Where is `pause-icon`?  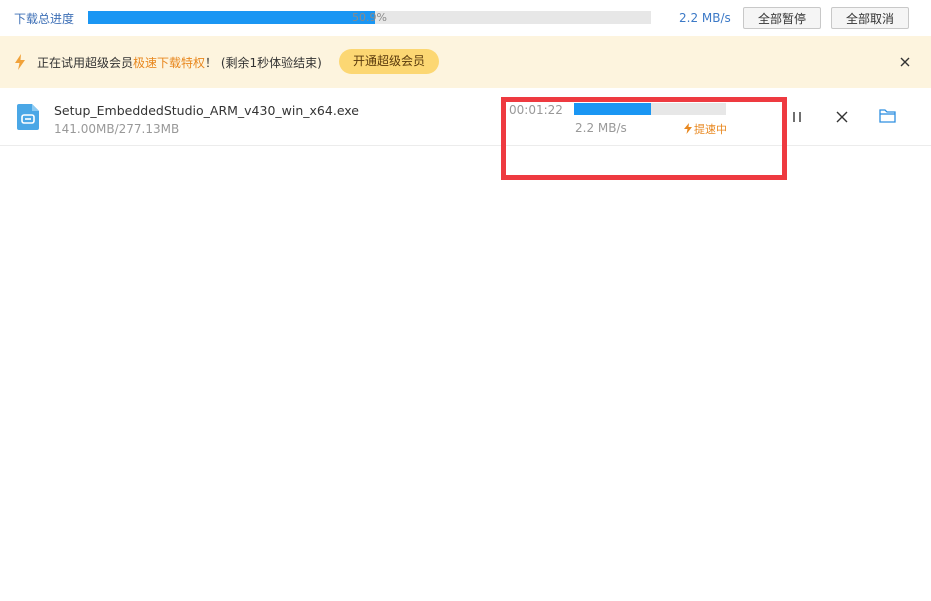 pause-icon is located at coordinates (797, 117).